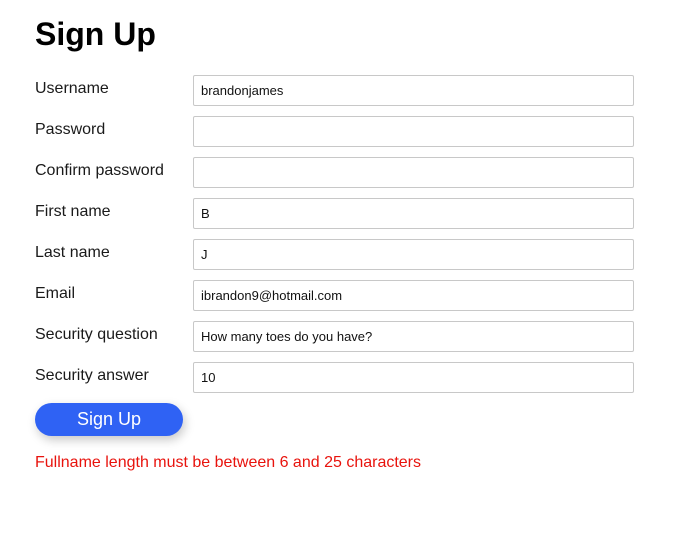  I want to click on password-row: Password, so click(335, 131).